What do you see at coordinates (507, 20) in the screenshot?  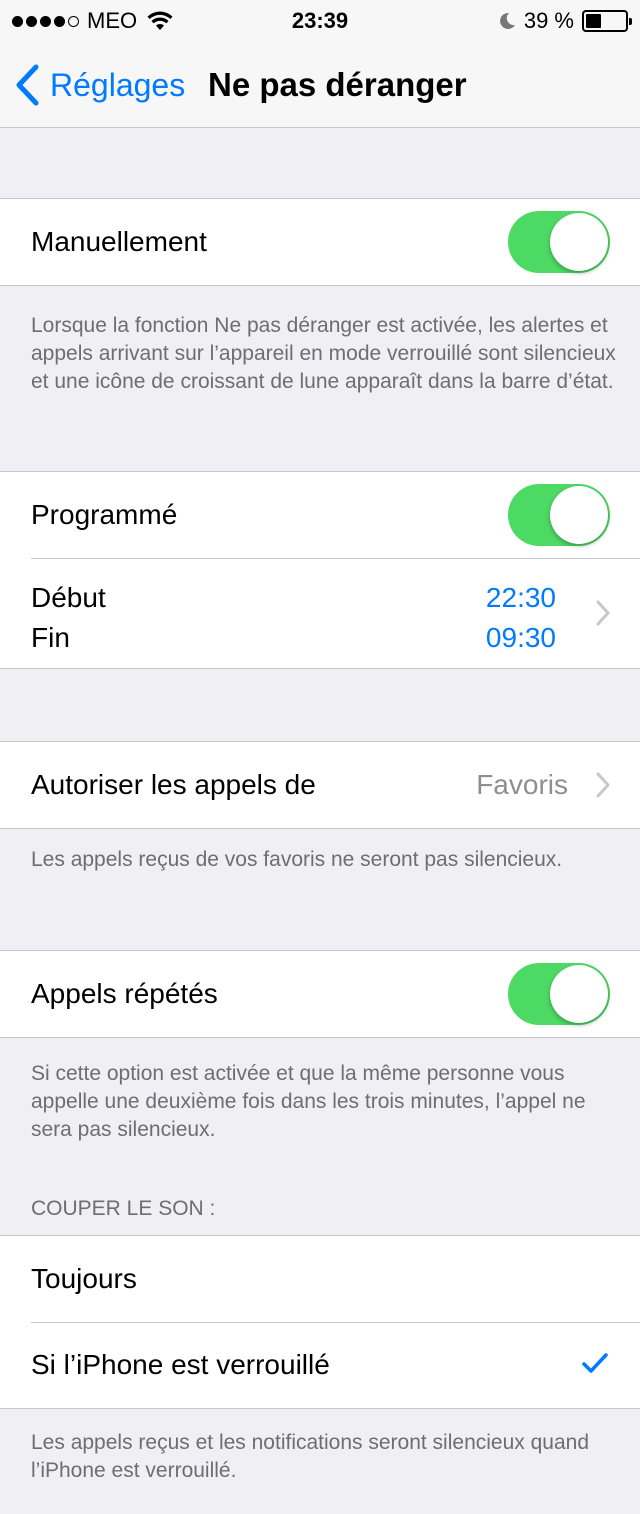 I see `moon-icon` at bounding box center [507, 20].